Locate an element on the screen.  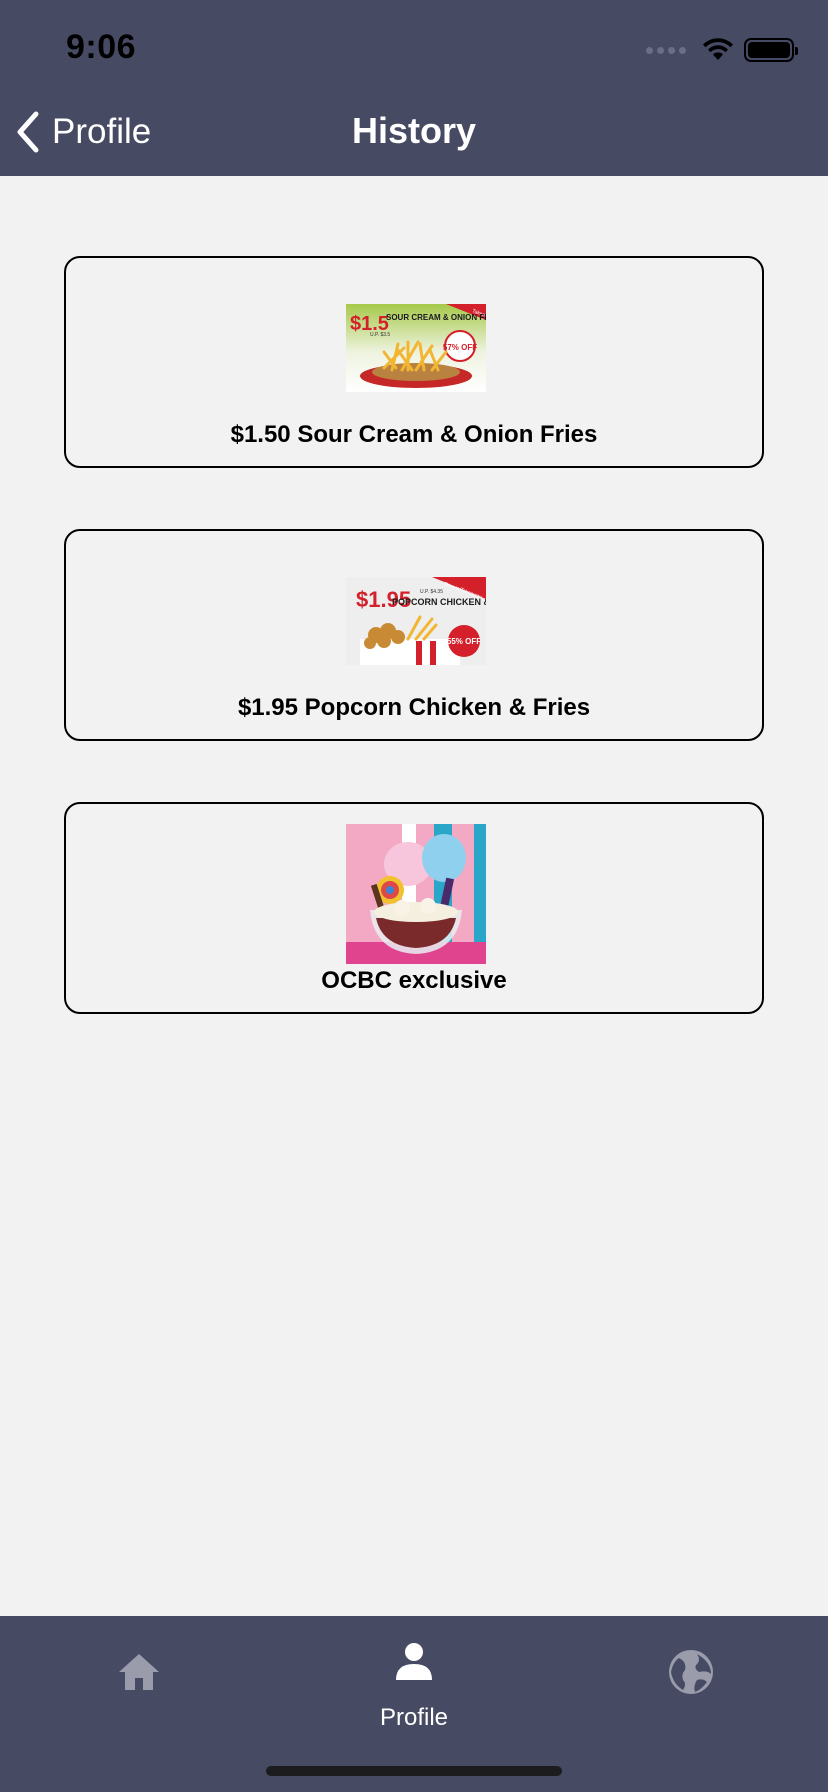
svg-text: U.P. $3.5 is located at coordinates (380, 335).